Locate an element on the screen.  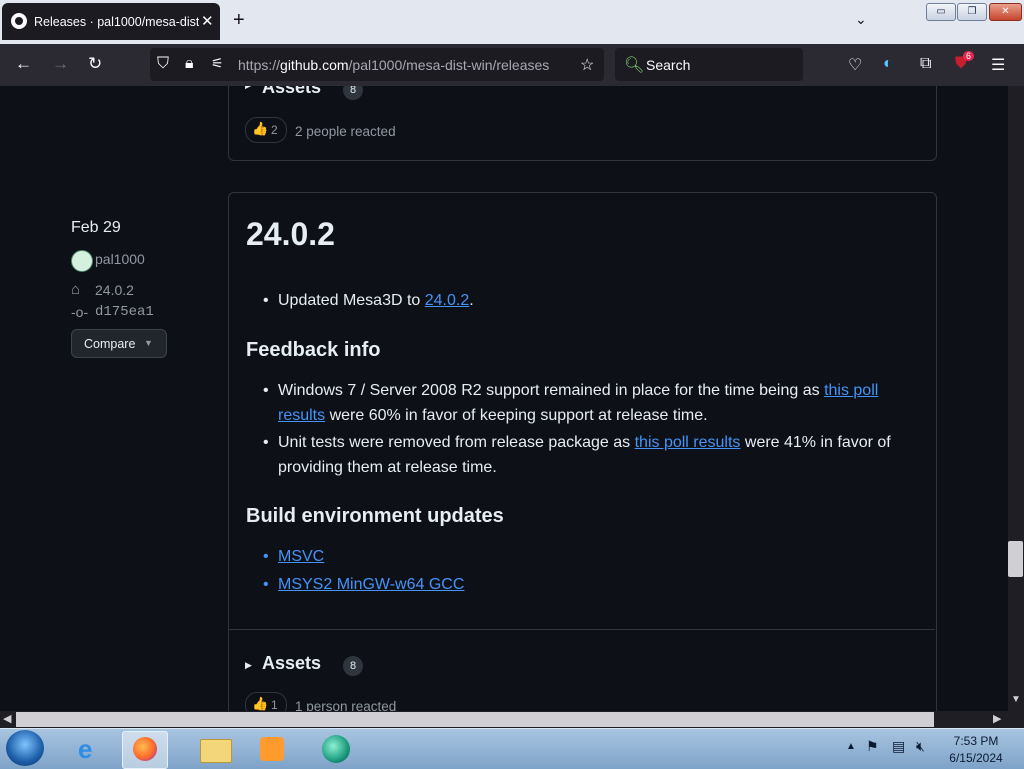
scroll-left-icon: ◀ is located at coordinates (7, 718).